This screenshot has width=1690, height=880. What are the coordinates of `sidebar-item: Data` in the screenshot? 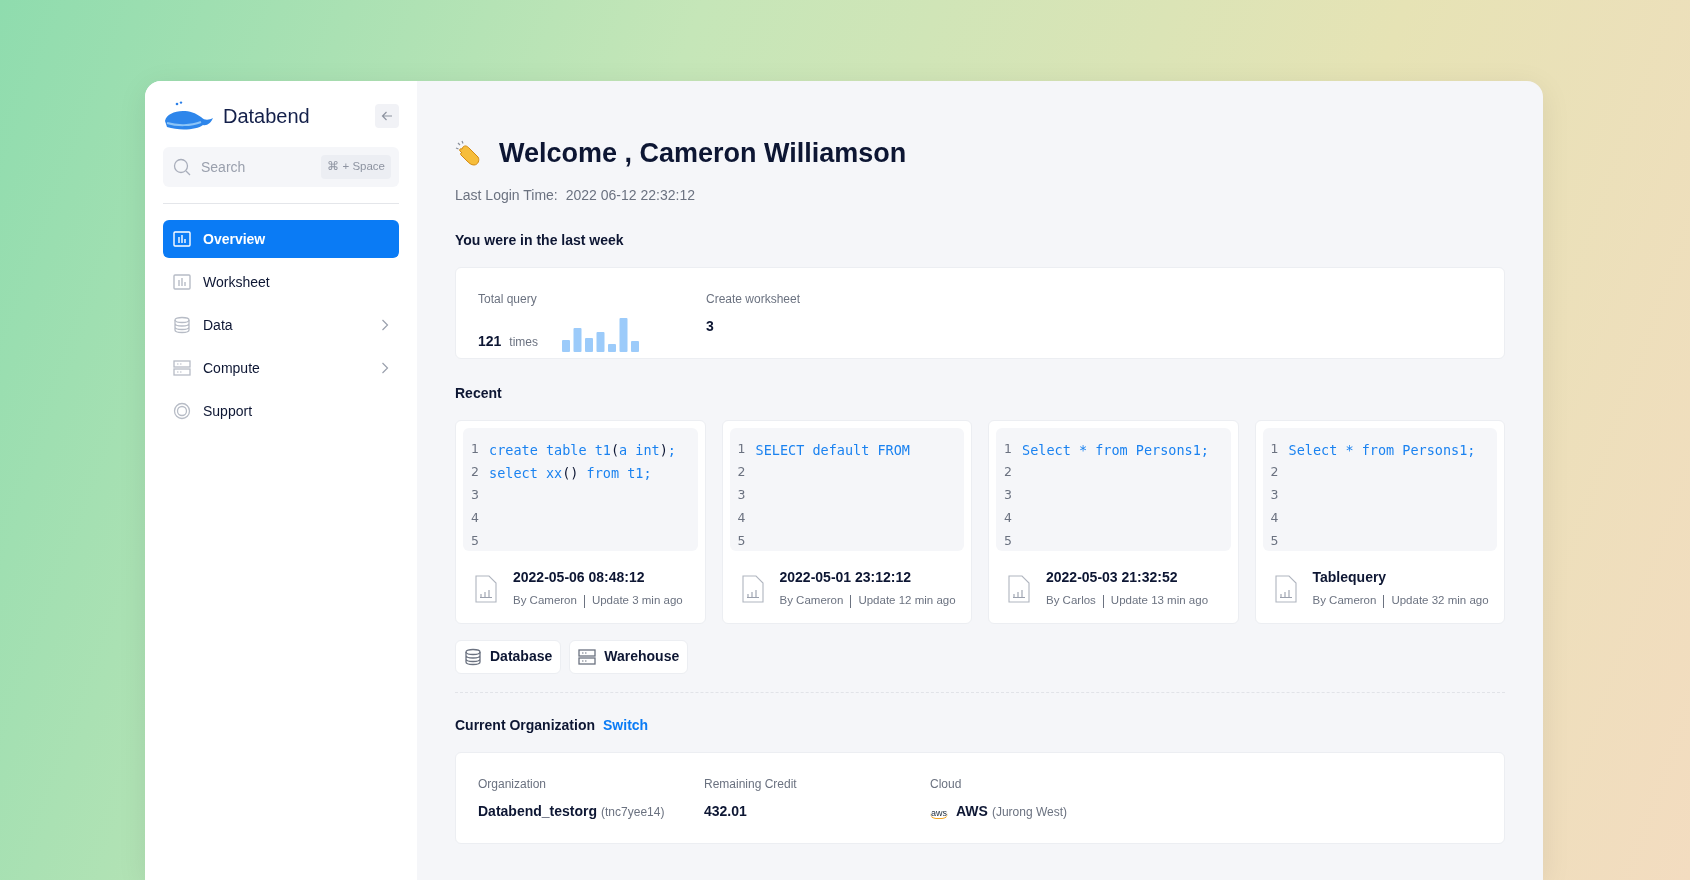 It's located at (281, 325).